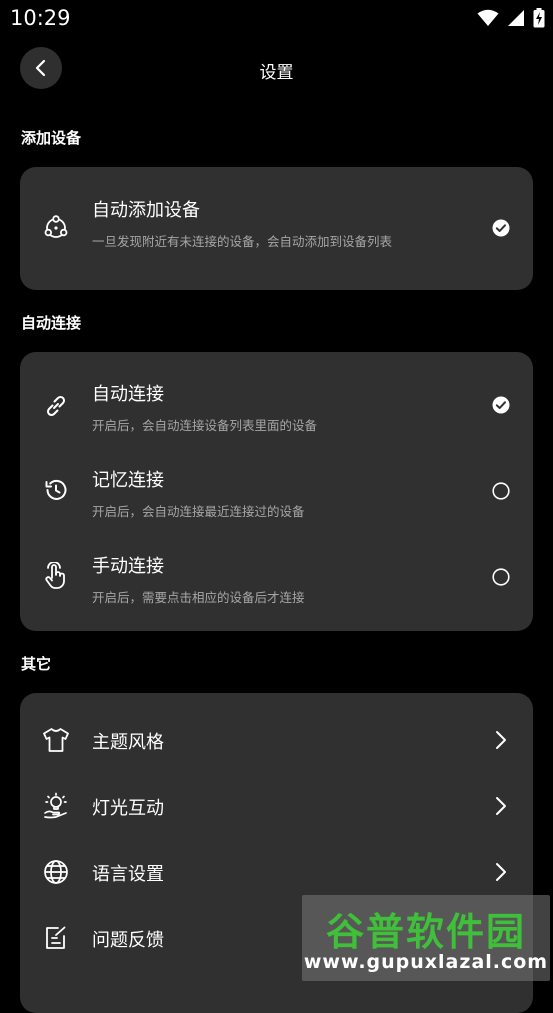 Image resolution: width=553 pixels, height=1013 pixels. What do you see at coordinates (128, 394) in the screenshot?
I see `connect-option-title: 自动连接` at bounding box center [128, 394].